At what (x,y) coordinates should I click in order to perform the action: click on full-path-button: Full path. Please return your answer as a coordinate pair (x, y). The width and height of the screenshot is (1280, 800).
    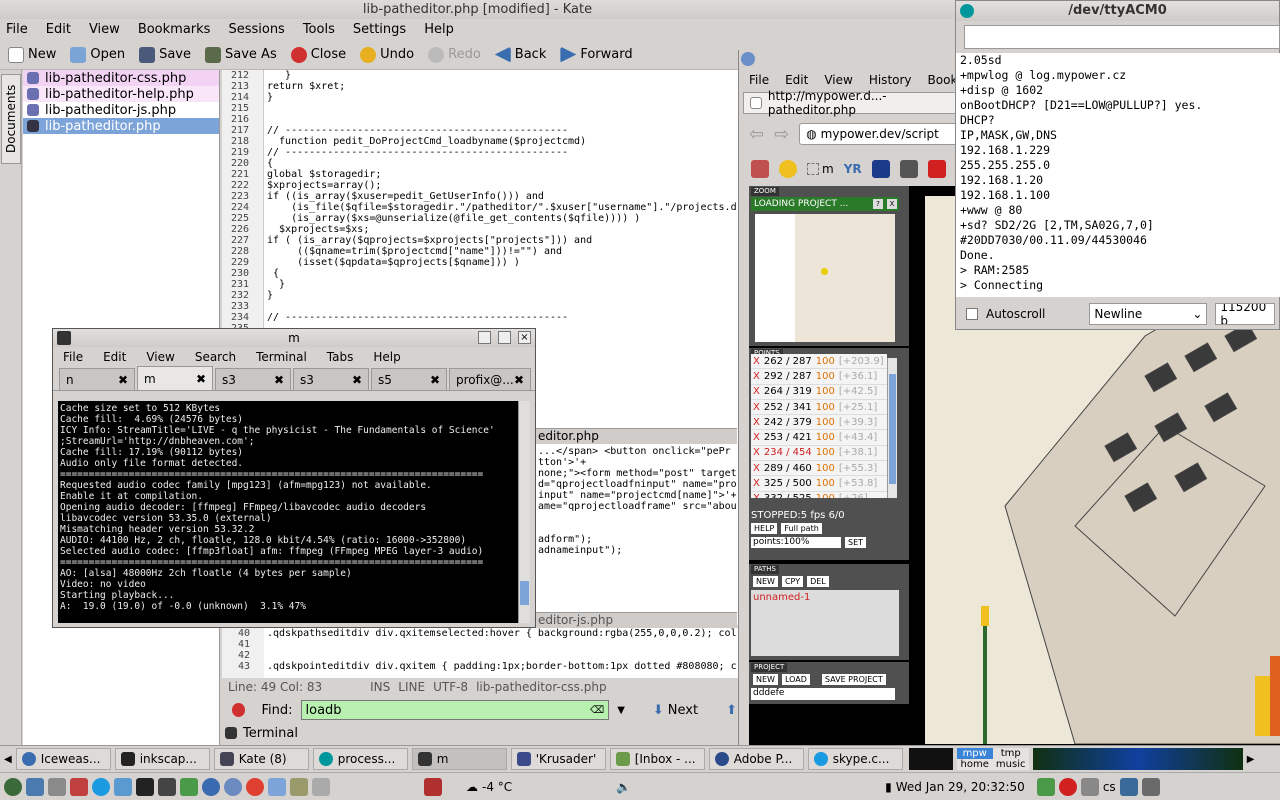
    Looking at the image, I should click on (801, 528).